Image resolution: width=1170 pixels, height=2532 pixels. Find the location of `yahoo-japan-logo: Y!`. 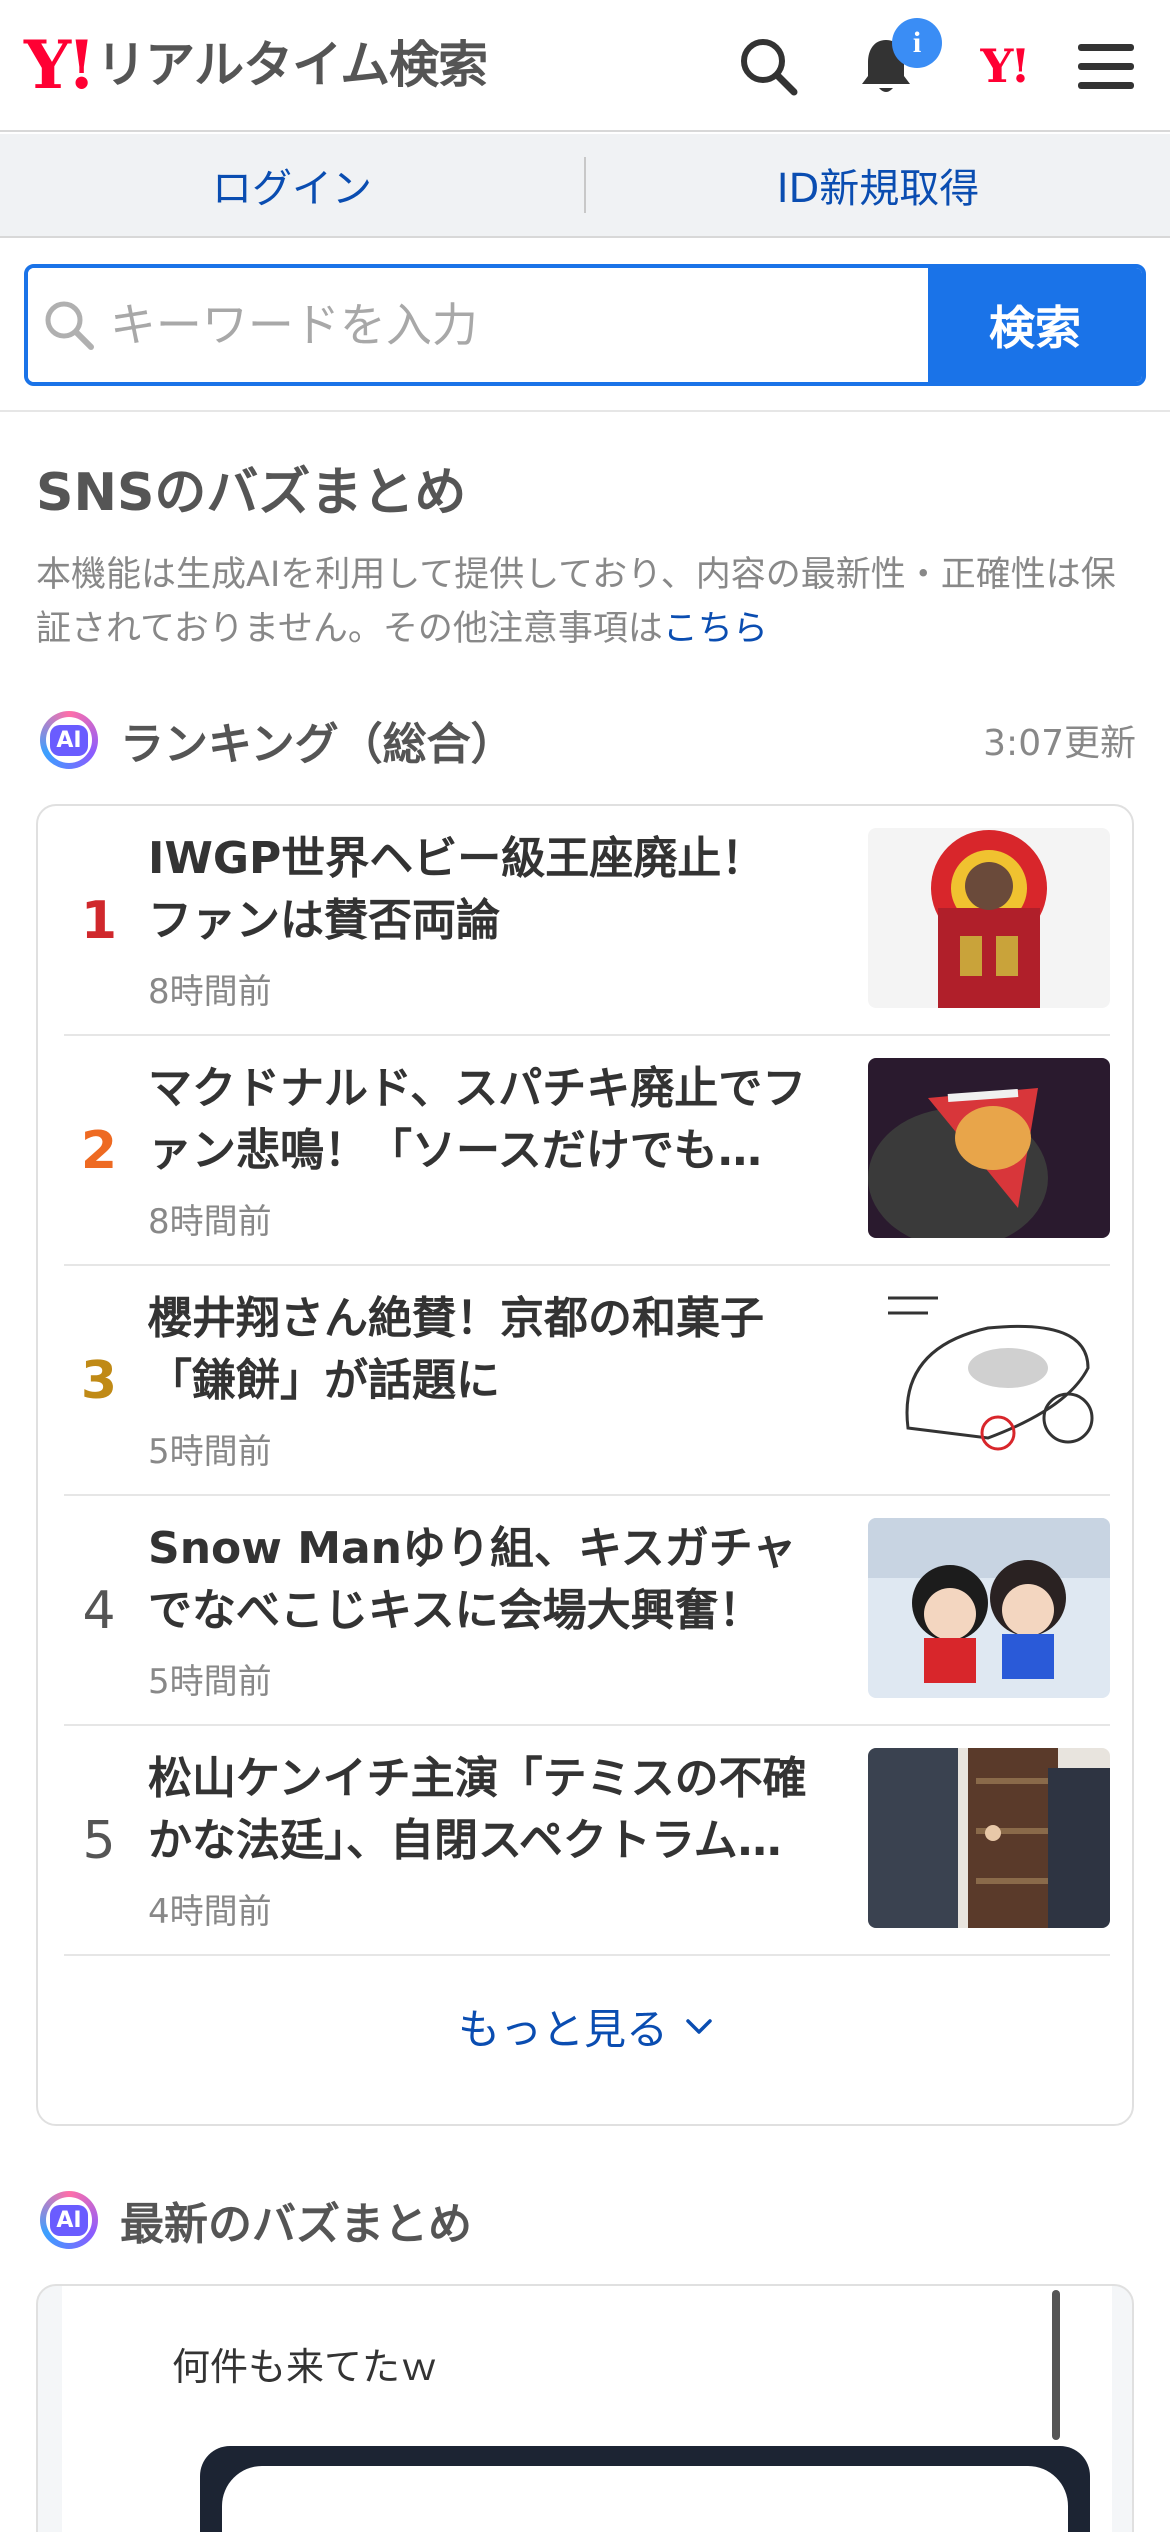

yahoo-japan-logo: Y! is located at coordinates (1005, 66).